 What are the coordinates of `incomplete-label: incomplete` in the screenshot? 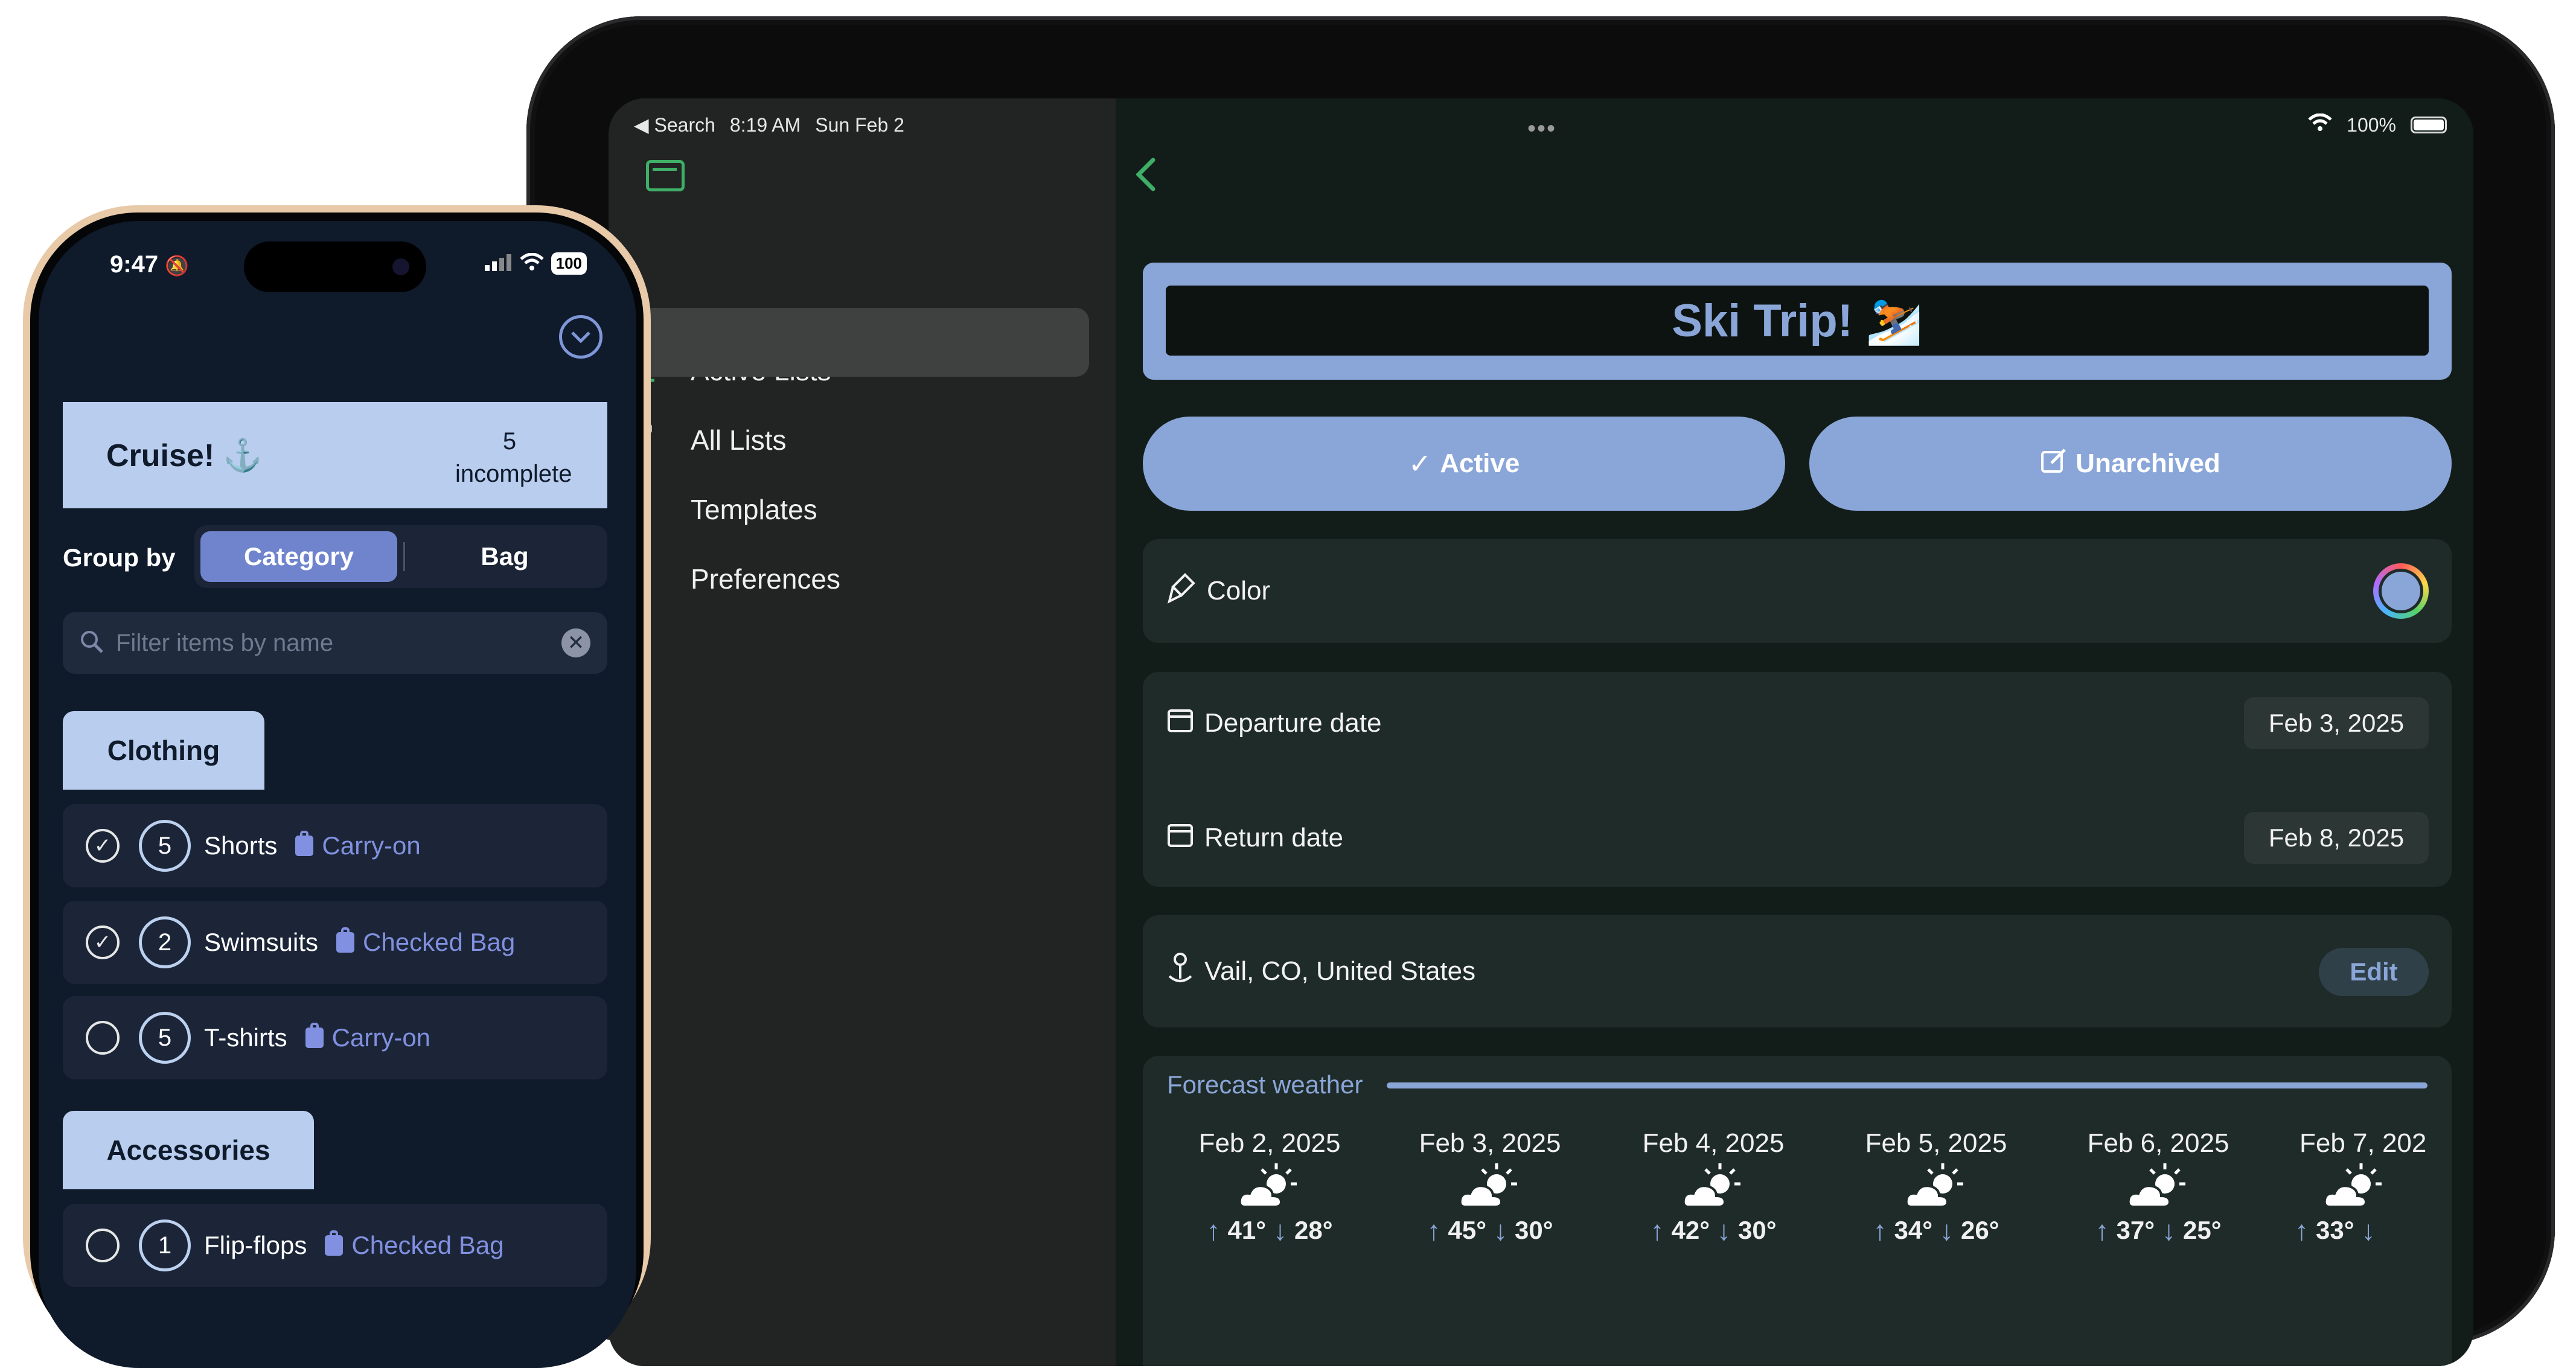 It's located at (513, 474).